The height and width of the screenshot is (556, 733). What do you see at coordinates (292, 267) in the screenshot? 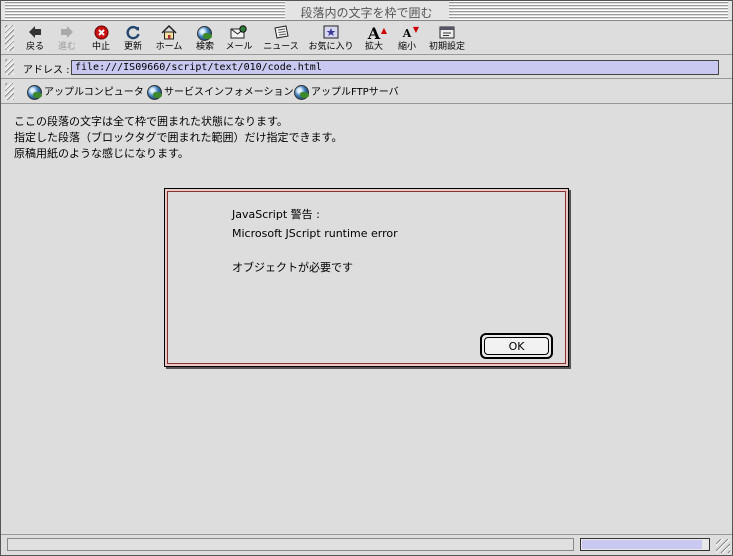
I see `dialog-message: オブジェクトが必要です` at bounding box center [292, 267].